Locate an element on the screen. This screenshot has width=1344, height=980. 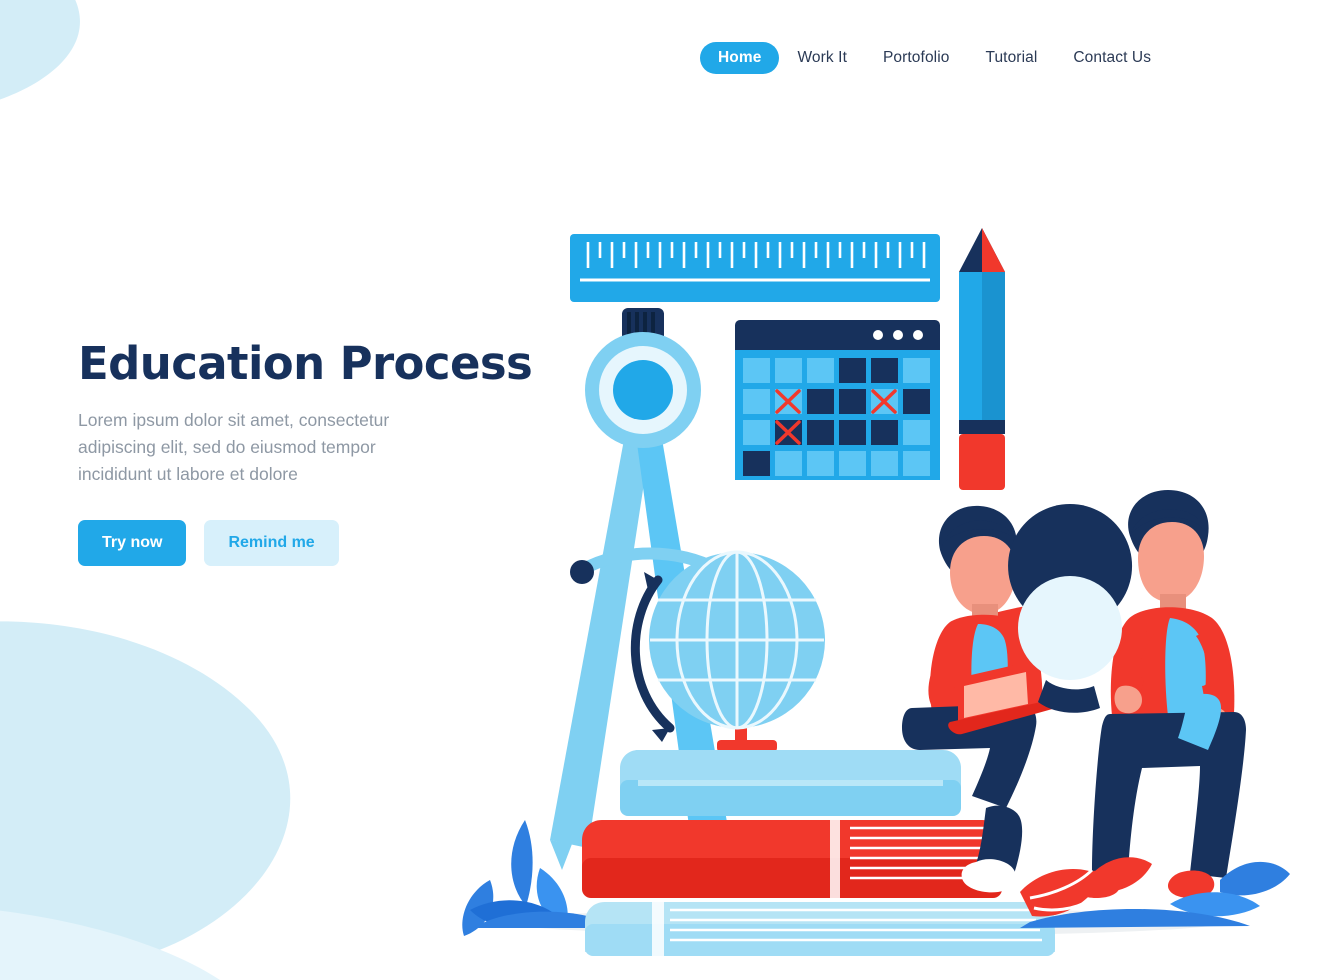
nav-item-work-it: Work It is located at coordinates (822, 58).